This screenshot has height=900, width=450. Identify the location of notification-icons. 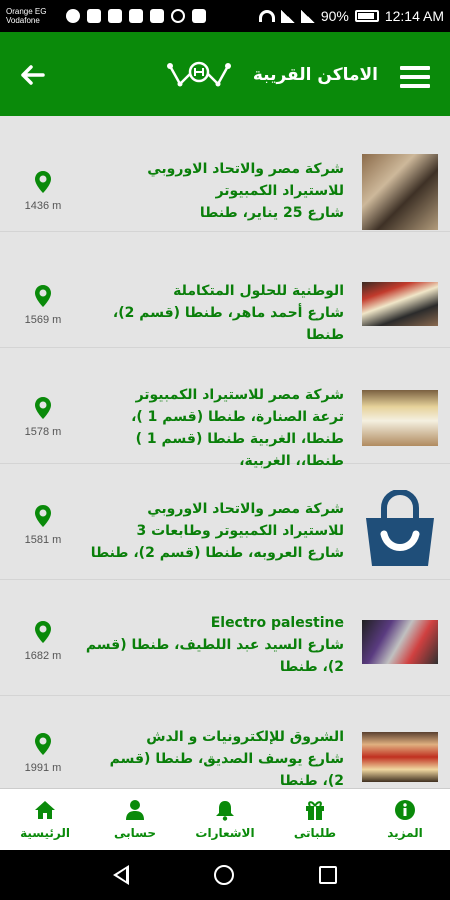
(136, 16).